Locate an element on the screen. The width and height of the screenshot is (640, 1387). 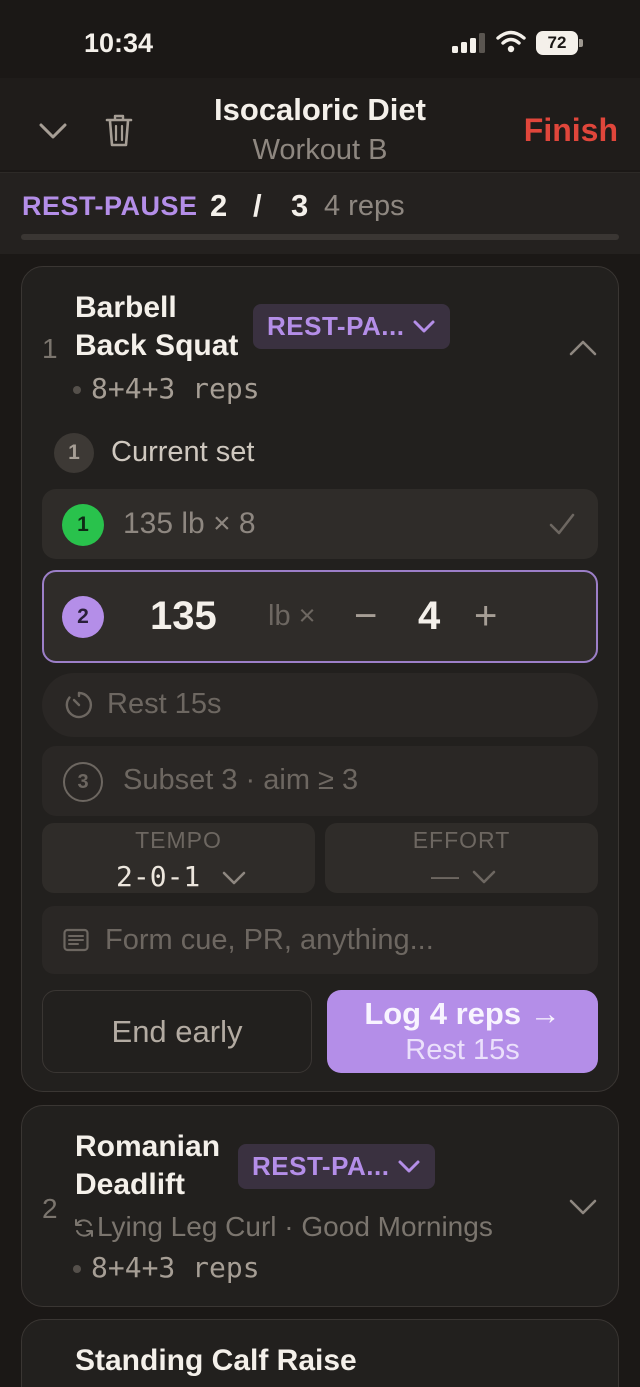
swap-icon is located at coordinates (84, 1228).